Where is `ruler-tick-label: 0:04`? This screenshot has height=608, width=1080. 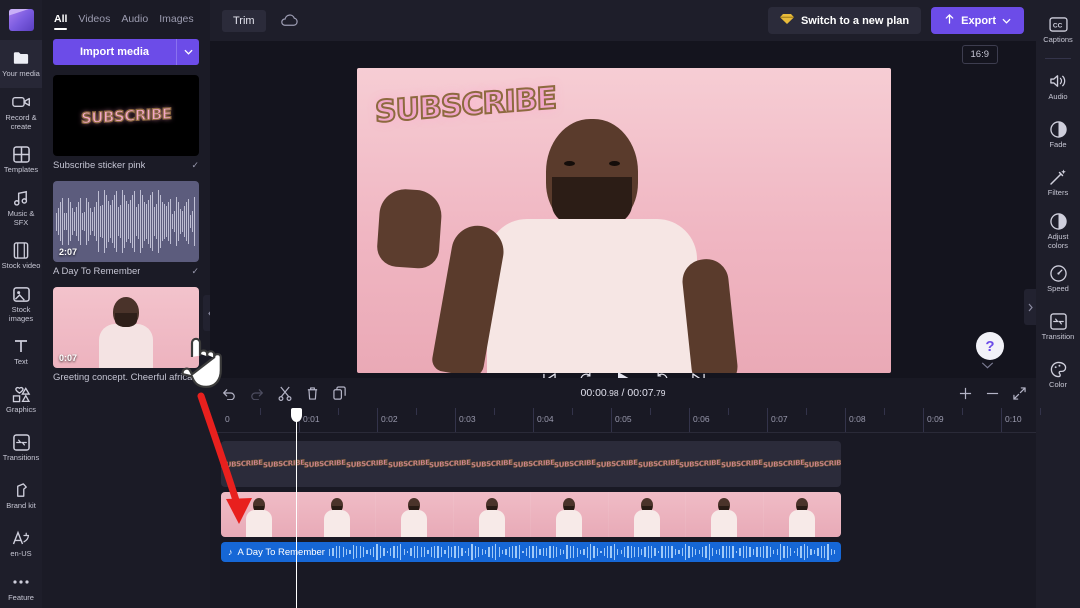 ruler-tick-label: 0:04 is located at coordinates (545, 419).